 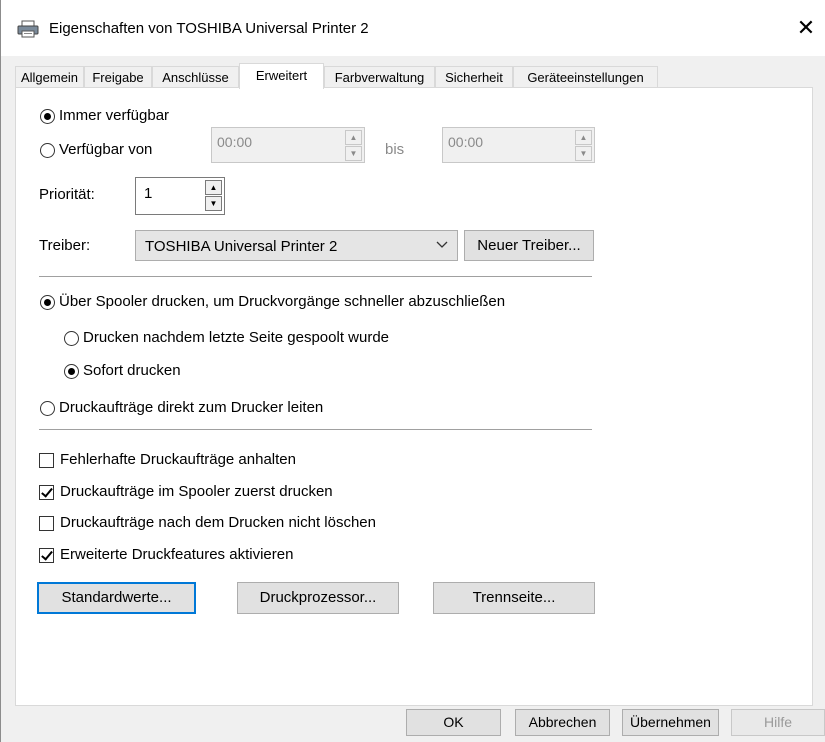 What do you see at coordinates (583, 137) in the screenshot?
I see `to-time-up-icon: ▲` at bounding box center [583, 137].